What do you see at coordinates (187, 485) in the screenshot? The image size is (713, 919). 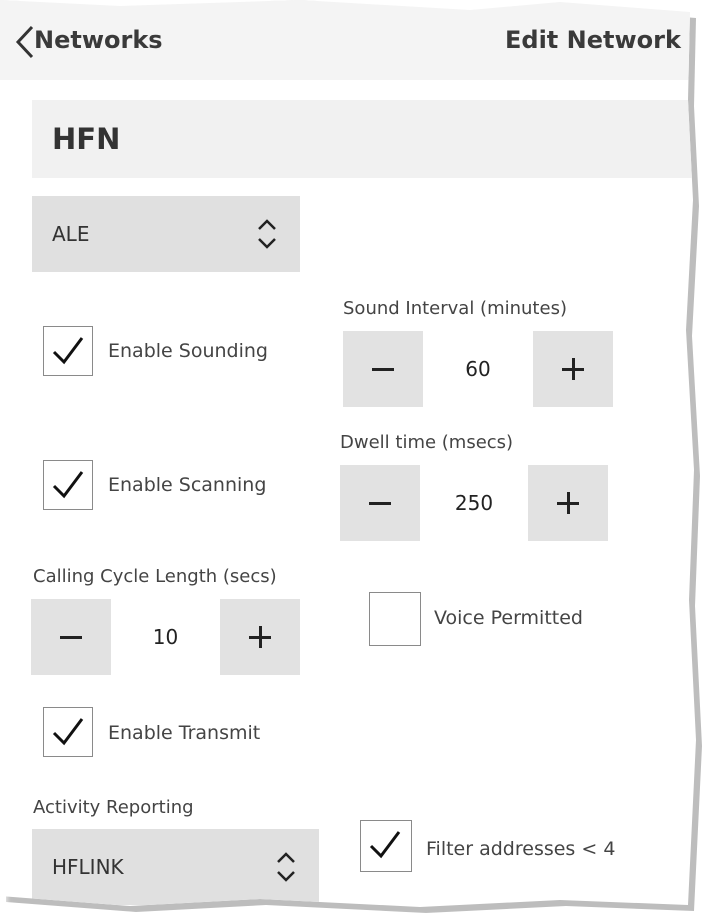 I see `enable-scanning-label: Enable Scanning` at bounding box center [187, 485].